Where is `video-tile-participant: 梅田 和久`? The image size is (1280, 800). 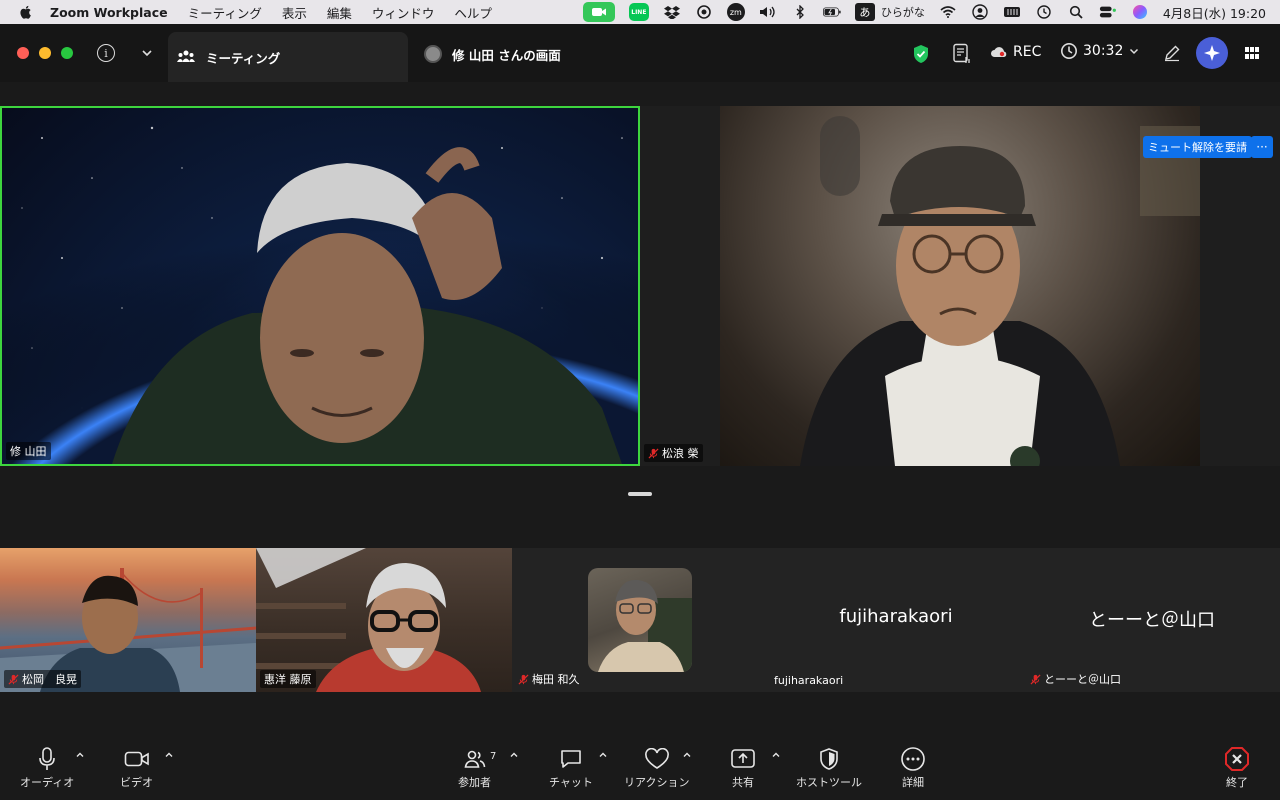
video-tile-participant: 梅田 和久 is located at coordinates (640, 620).